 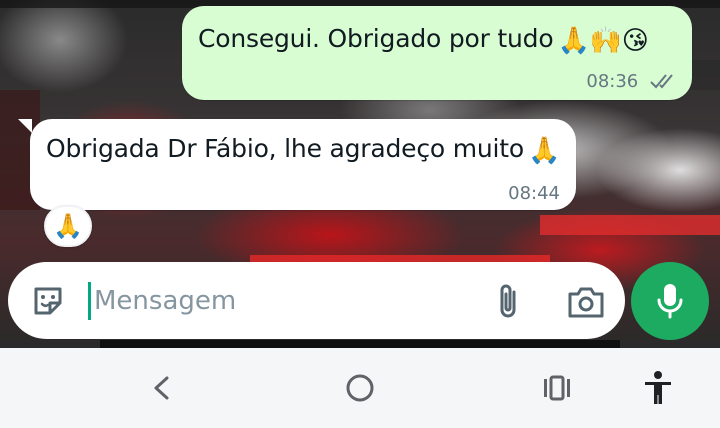 I want to click on message-meta: 08:36, so click(x=631, y=81).